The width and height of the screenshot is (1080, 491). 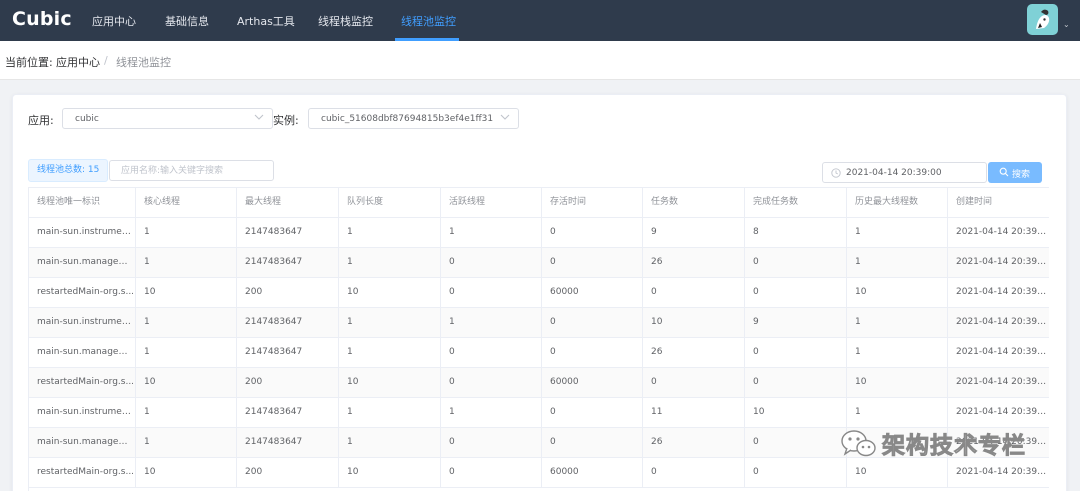 I want to click on app-select-value: cubic, so click(x=87, y=119).